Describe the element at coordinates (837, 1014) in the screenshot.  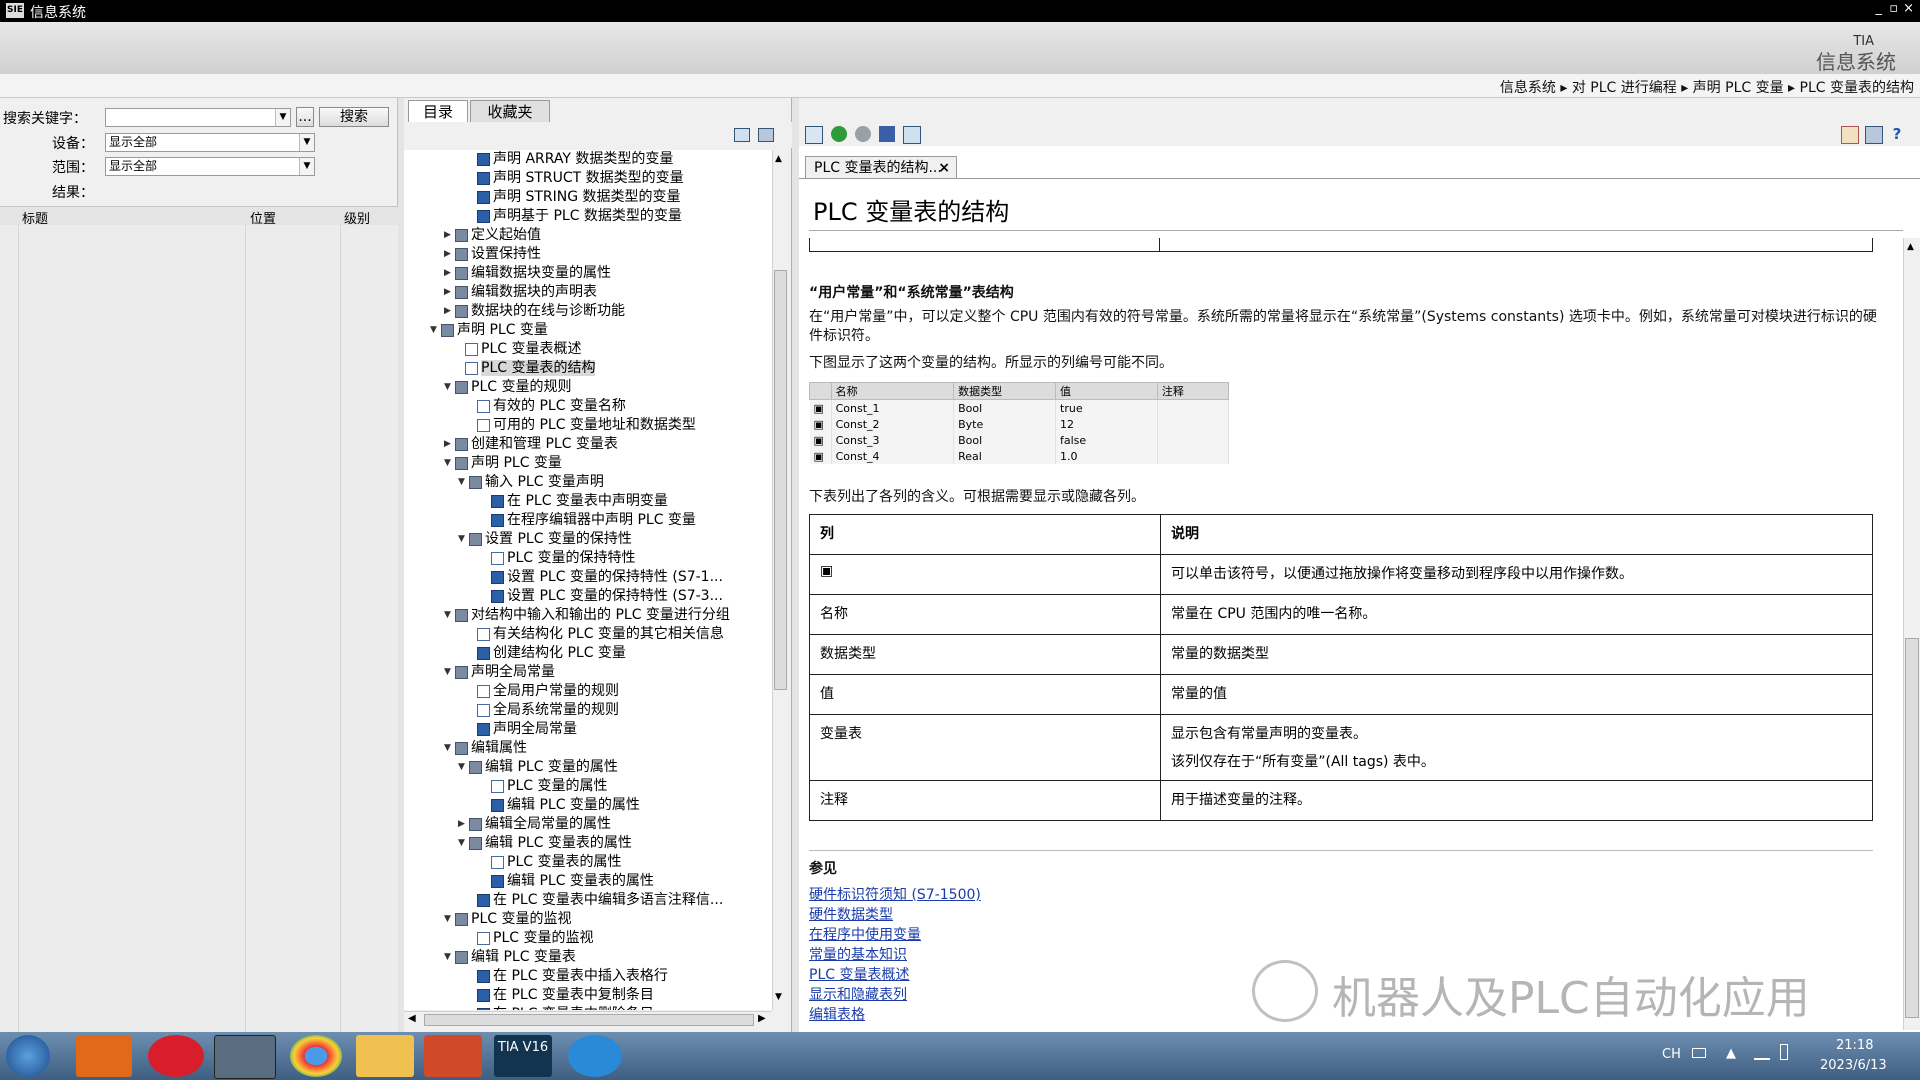
I see `see-also-link: 编辑表格` at that location.